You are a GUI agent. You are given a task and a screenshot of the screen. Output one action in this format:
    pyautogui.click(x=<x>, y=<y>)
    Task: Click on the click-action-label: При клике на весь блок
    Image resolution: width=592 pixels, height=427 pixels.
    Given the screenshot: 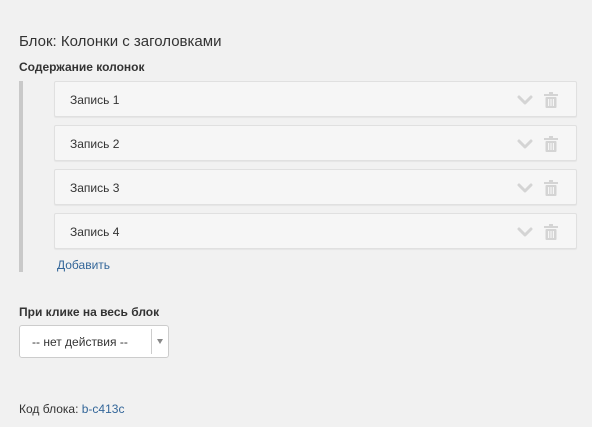 What is the action you would take?
    pyautogui.click(x=89, y=312)
    